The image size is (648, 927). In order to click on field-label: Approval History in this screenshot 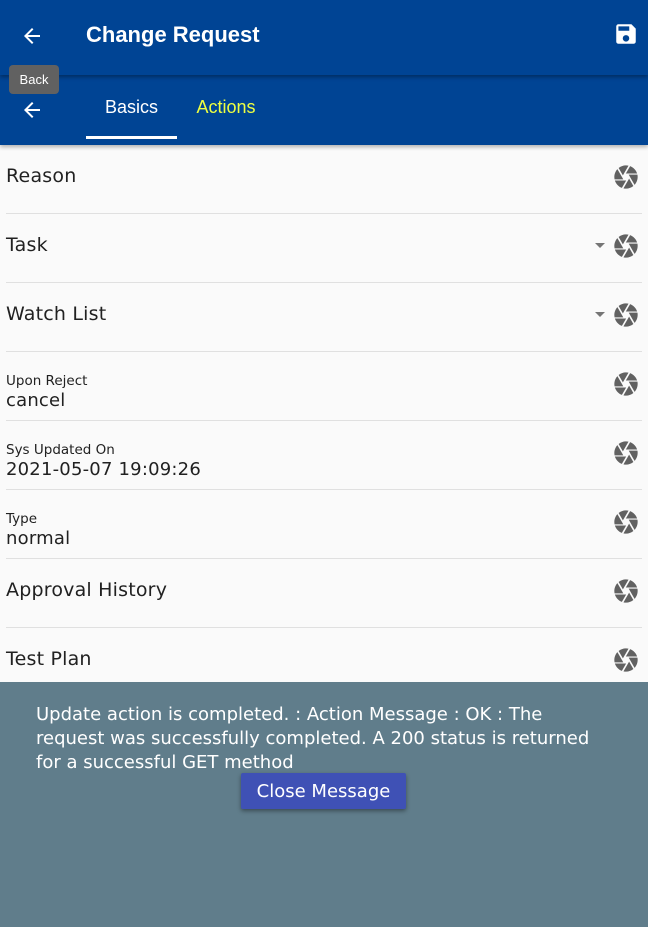, I will do `click(87, 590)`.